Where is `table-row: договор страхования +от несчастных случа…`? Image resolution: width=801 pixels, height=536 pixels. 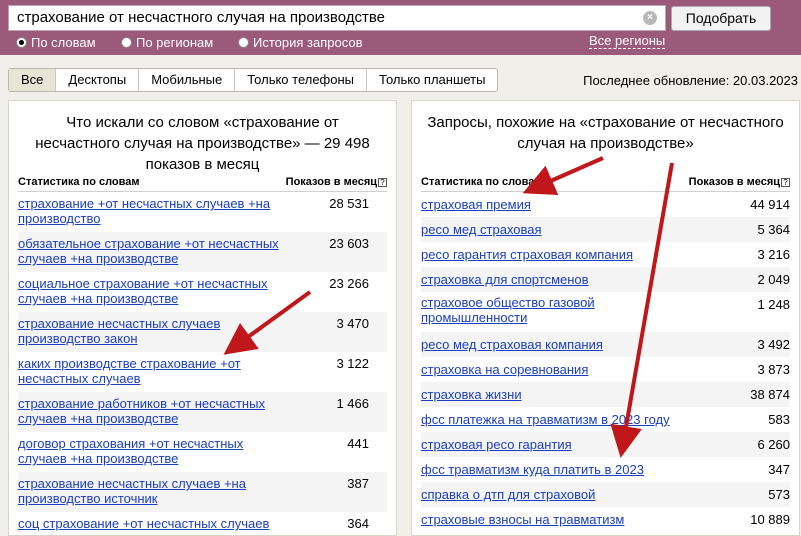 table-row: договор страхования +от несчастных случа… is located at coordinates (202, 452).